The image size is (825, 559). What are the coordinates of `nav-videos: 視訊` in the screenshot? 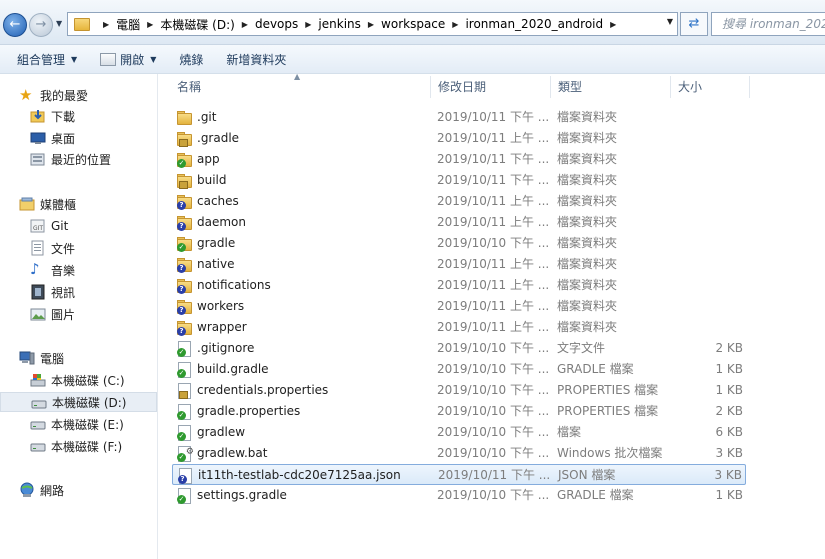 It's located at (78, 292).